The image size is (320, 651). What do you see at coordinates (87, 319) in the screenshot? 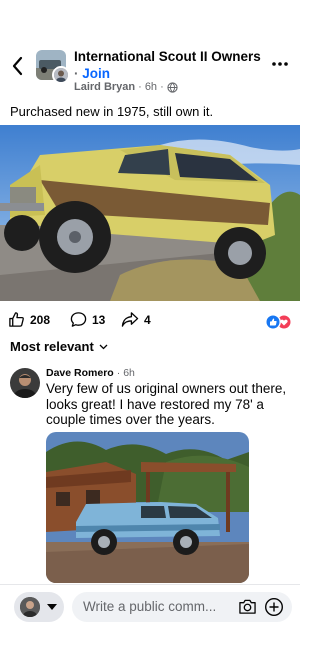
I see `comment-action: 13` at bounding box center [87, 319].